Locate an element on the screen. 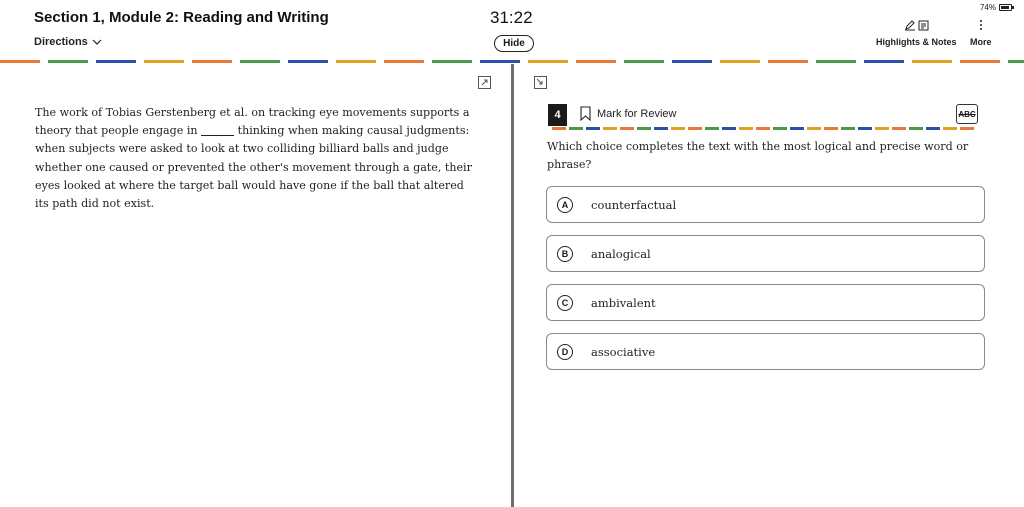 The width and height of the screenshot is (1024, 507). more-vertical-icon is located at coordinates (980, 25).